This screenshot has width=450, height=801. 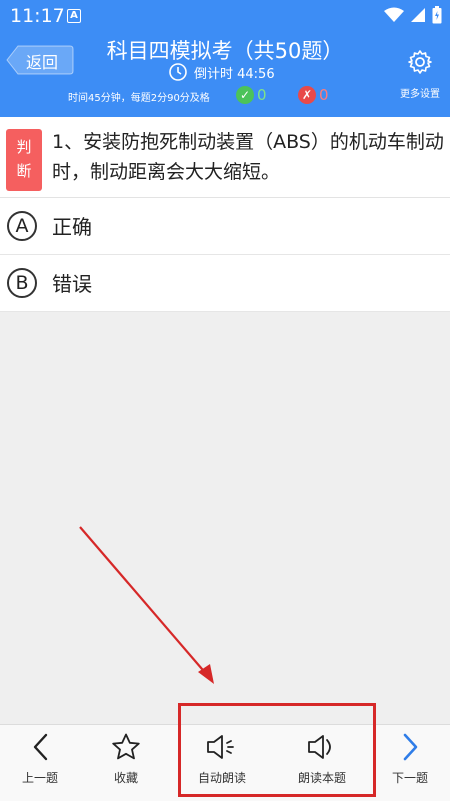 I want to click on wrong-counter: ✗ 0, so click(x=313, y=95).